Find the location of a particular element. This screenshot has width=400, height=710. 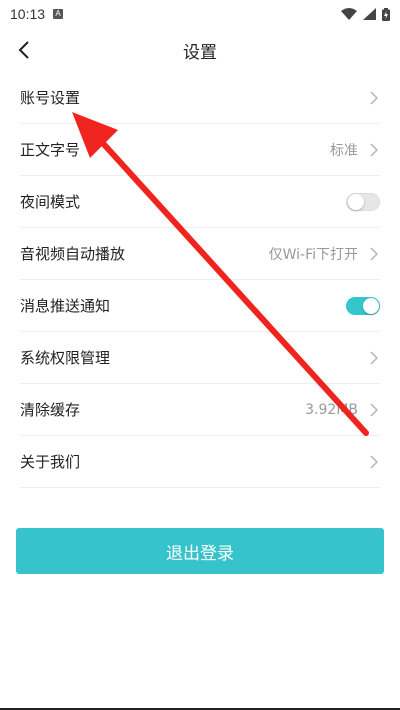

row-label: 账号设置 is located at coordinates (50, 98).